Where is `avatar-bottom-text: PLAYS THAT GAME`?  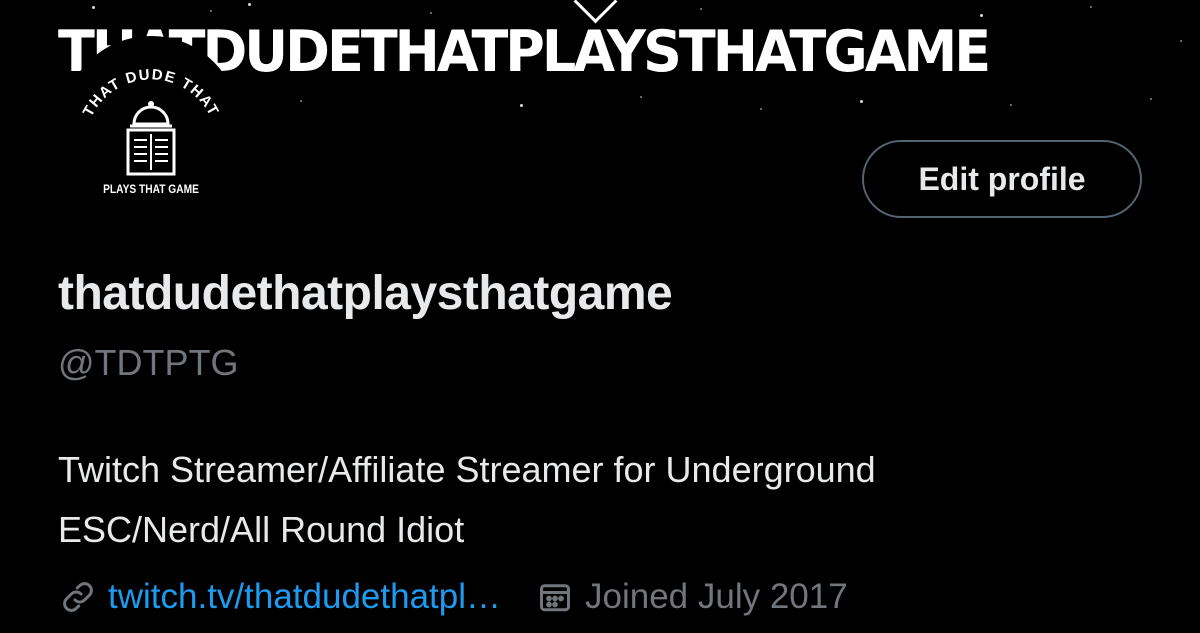
avatar-bottom-text: PLAYS THAT GAME is located at coordinates (151, 189).